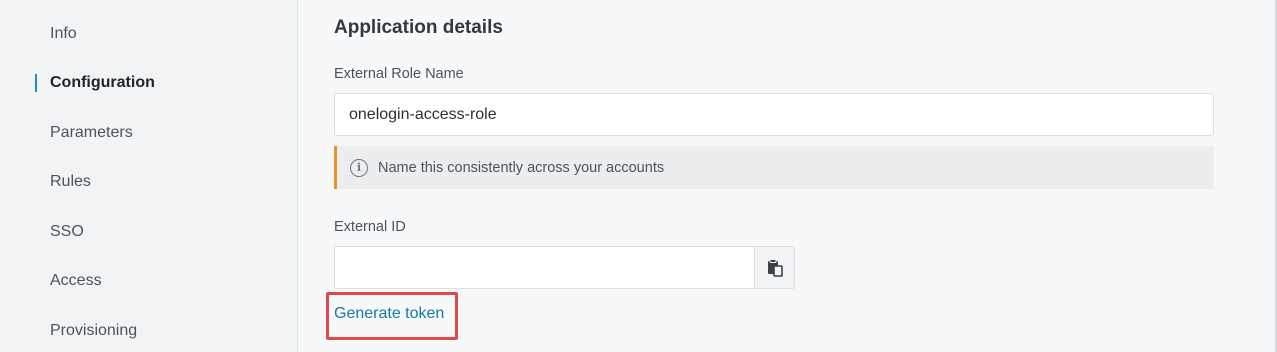 The width and height of the screenshot is (1277, 352). I want to click on highlight-annotation, so click(392, 316).